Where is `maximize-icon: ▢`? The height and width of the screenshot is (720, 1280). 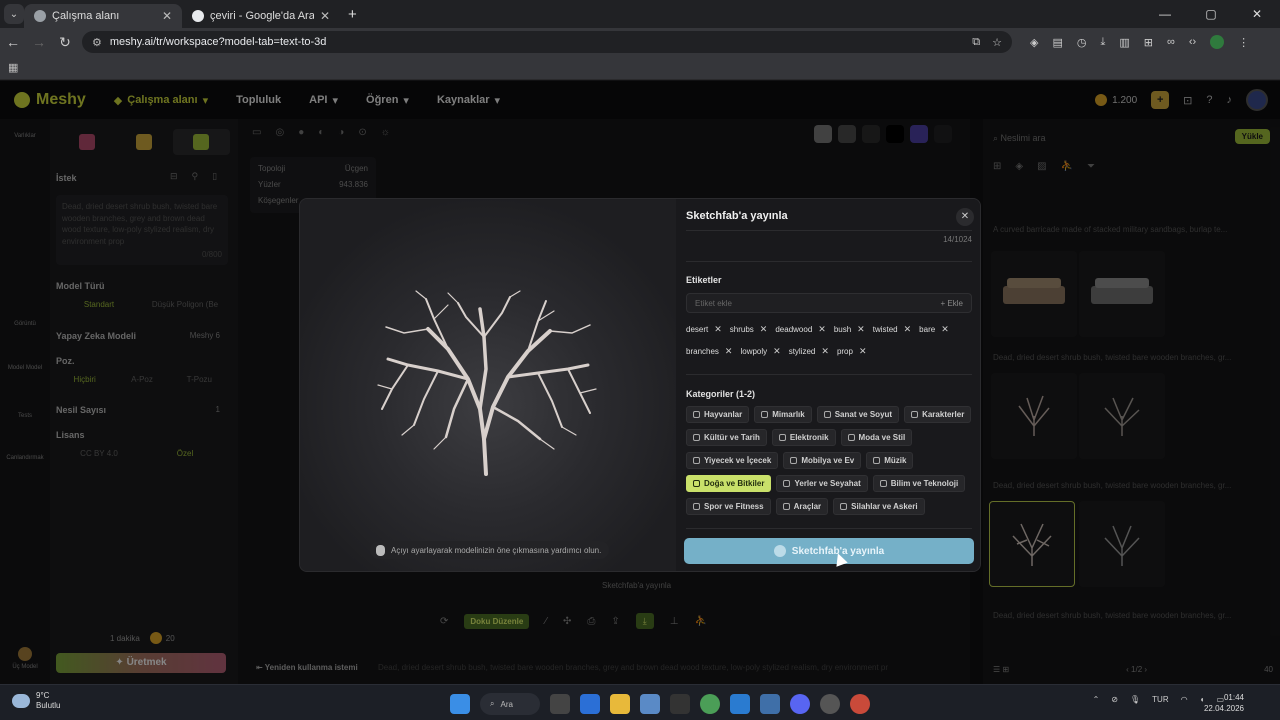 maximize-icon: ▢ is located at coordinates (1211, 14).